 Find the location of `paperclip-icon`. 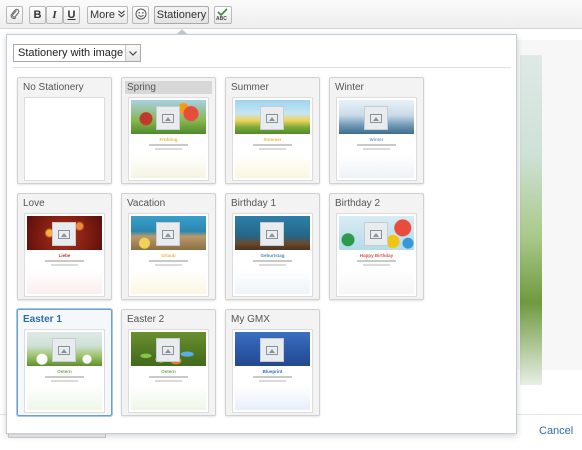

paperclip-icon is located at coordinates (15, 15).